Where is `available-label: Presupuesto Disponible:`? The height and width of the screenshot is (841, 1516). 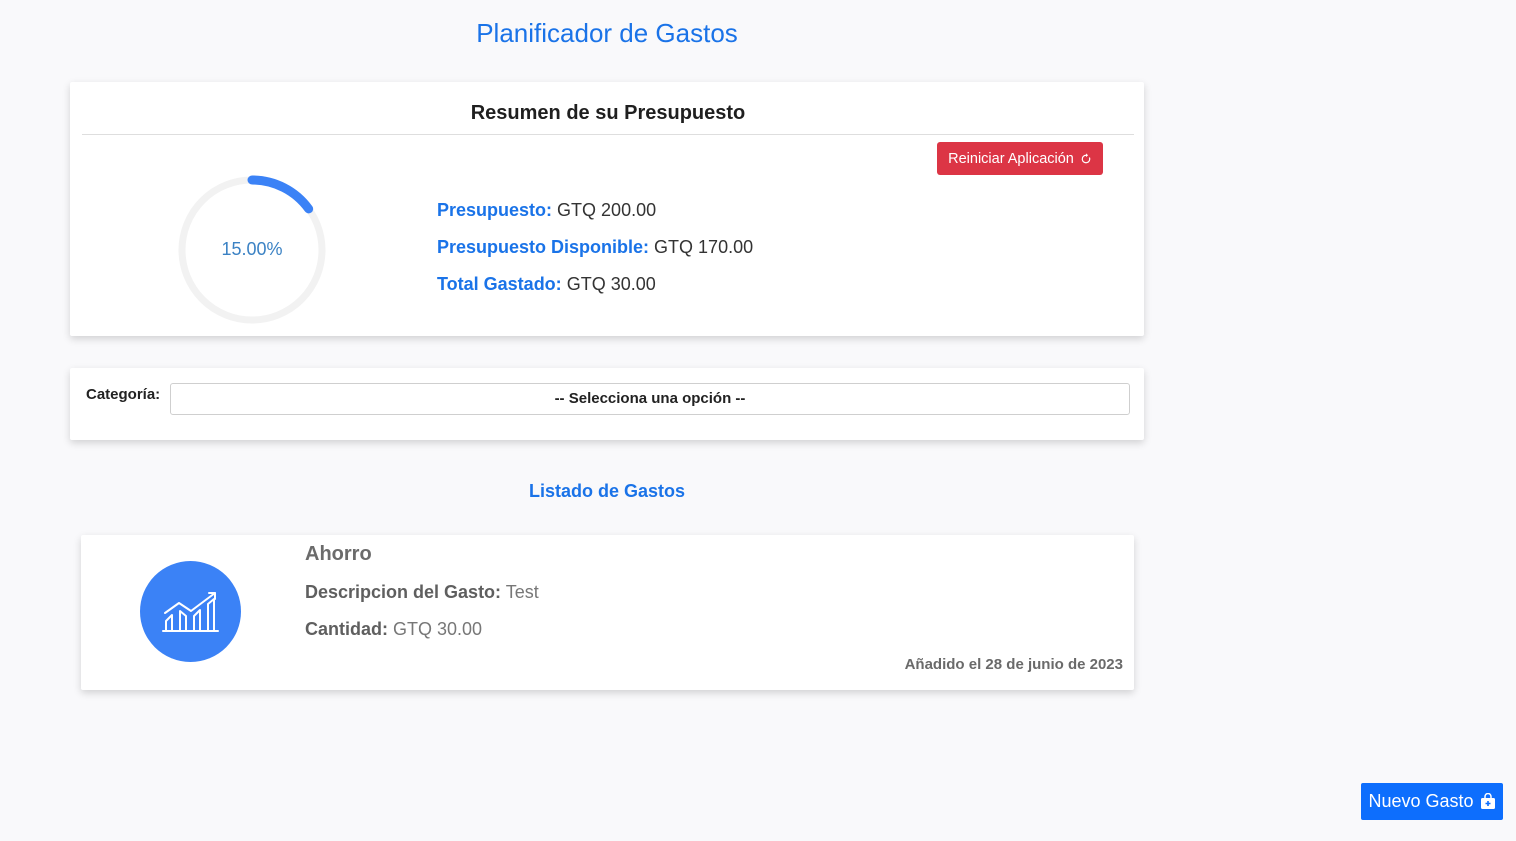 available-label: Presupuesto Disponible: is located at coordinates (543, 247).